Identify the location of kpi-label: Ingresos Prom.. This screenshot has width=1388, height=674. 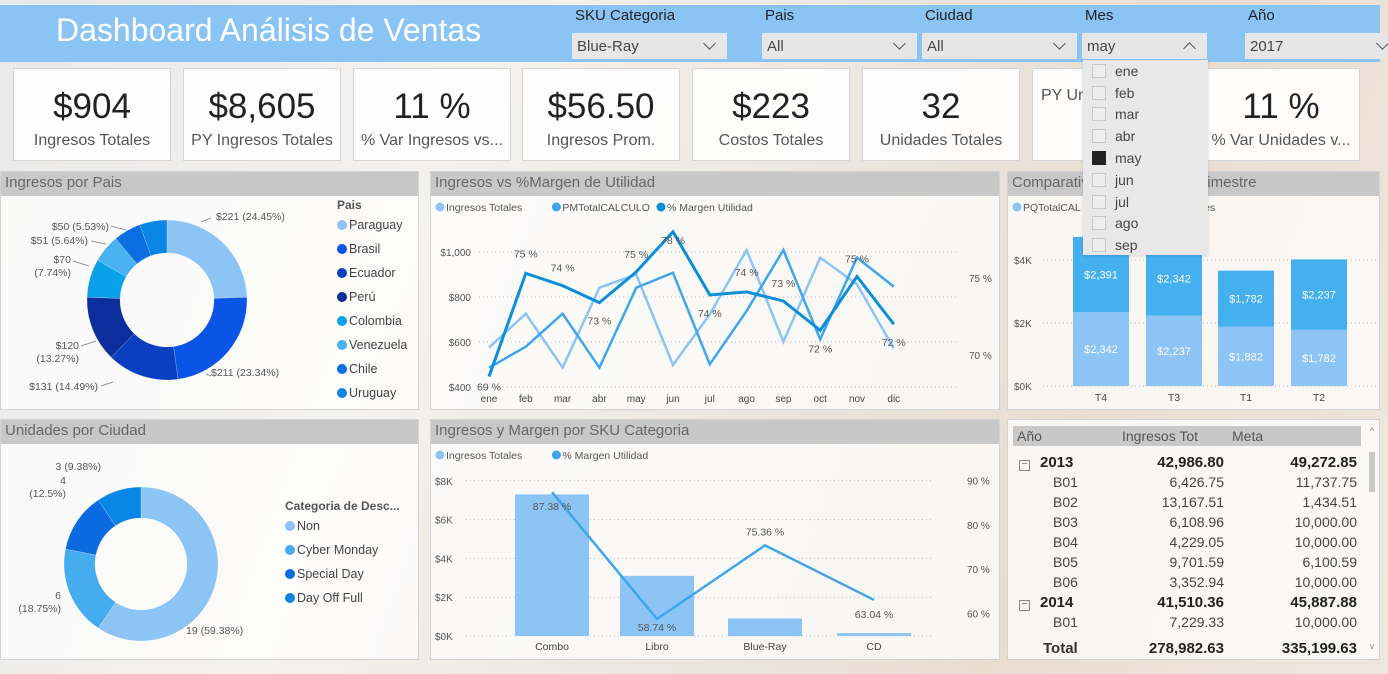
(601, 140).